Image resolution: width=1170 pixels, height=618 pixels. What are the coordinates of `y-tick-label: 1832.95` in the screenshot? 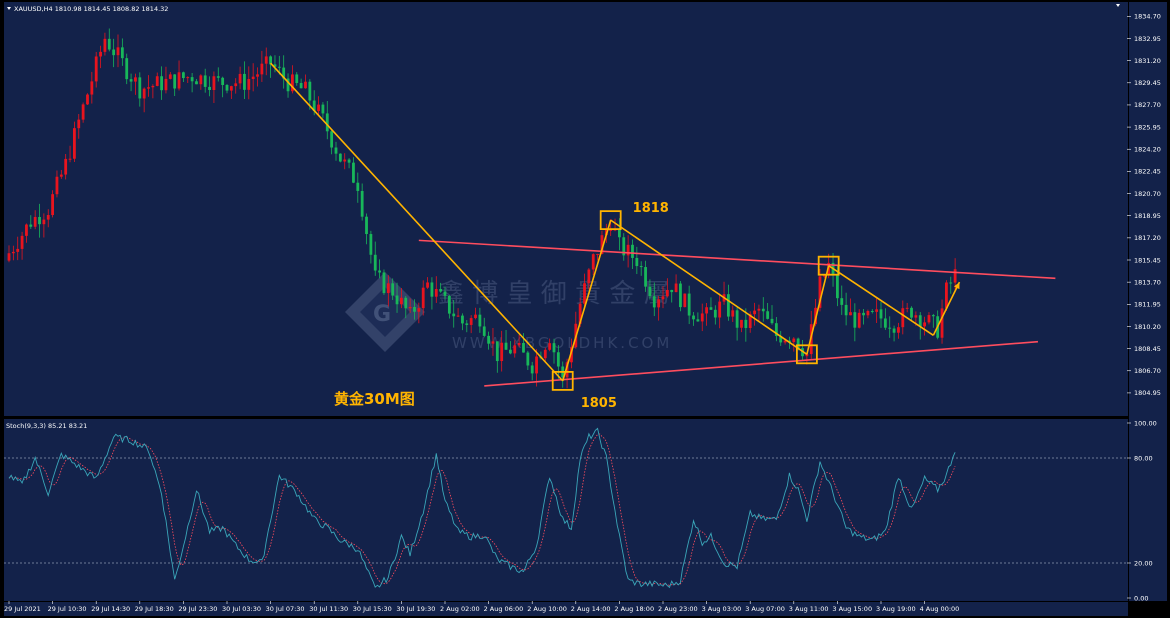 It's located at (1147, 39).